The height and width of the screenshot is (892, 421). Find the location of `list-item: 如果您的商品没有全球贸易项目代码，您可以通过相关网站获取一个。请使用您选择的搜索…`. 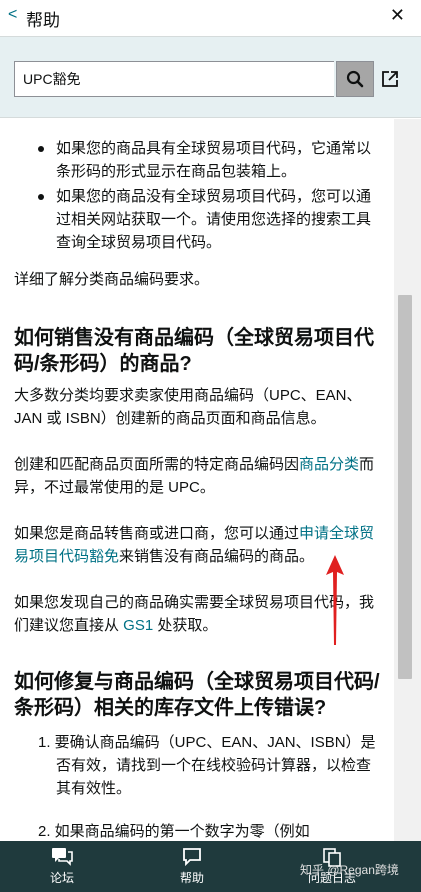

list-item: 如果您的商品没有全球贸易项目代码，您可以通过相关网站获取一个。请使用您选择的搜索… is located at coordinates (208, 219).